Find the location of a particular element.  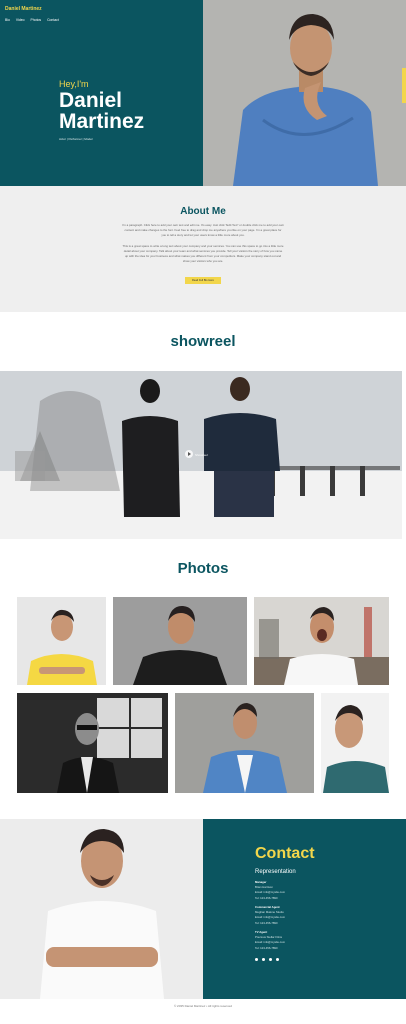

scroll-indicator is located at coordinates (404, 85).